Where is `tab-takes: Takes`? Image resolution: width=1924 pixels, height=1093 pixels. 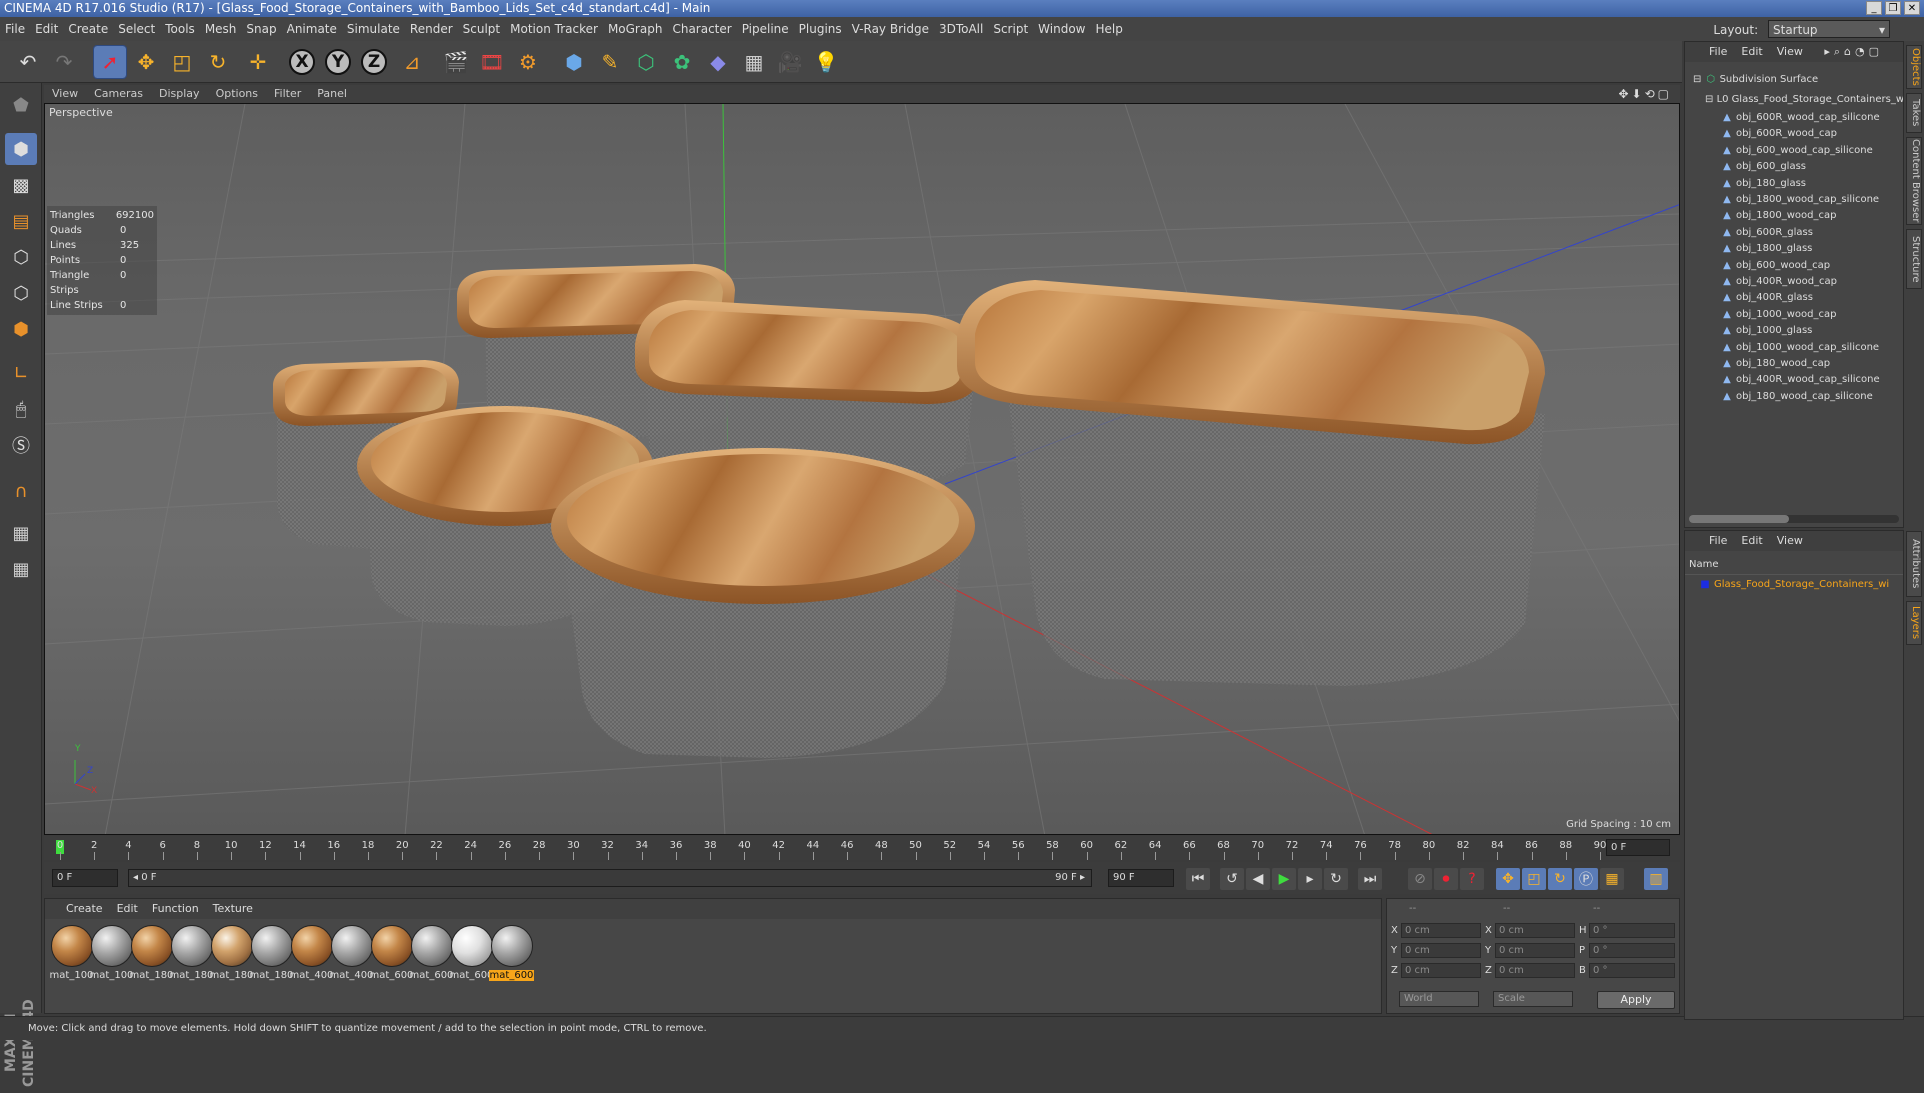 tab-takes: Takes is located at coordinates (1914, 113).